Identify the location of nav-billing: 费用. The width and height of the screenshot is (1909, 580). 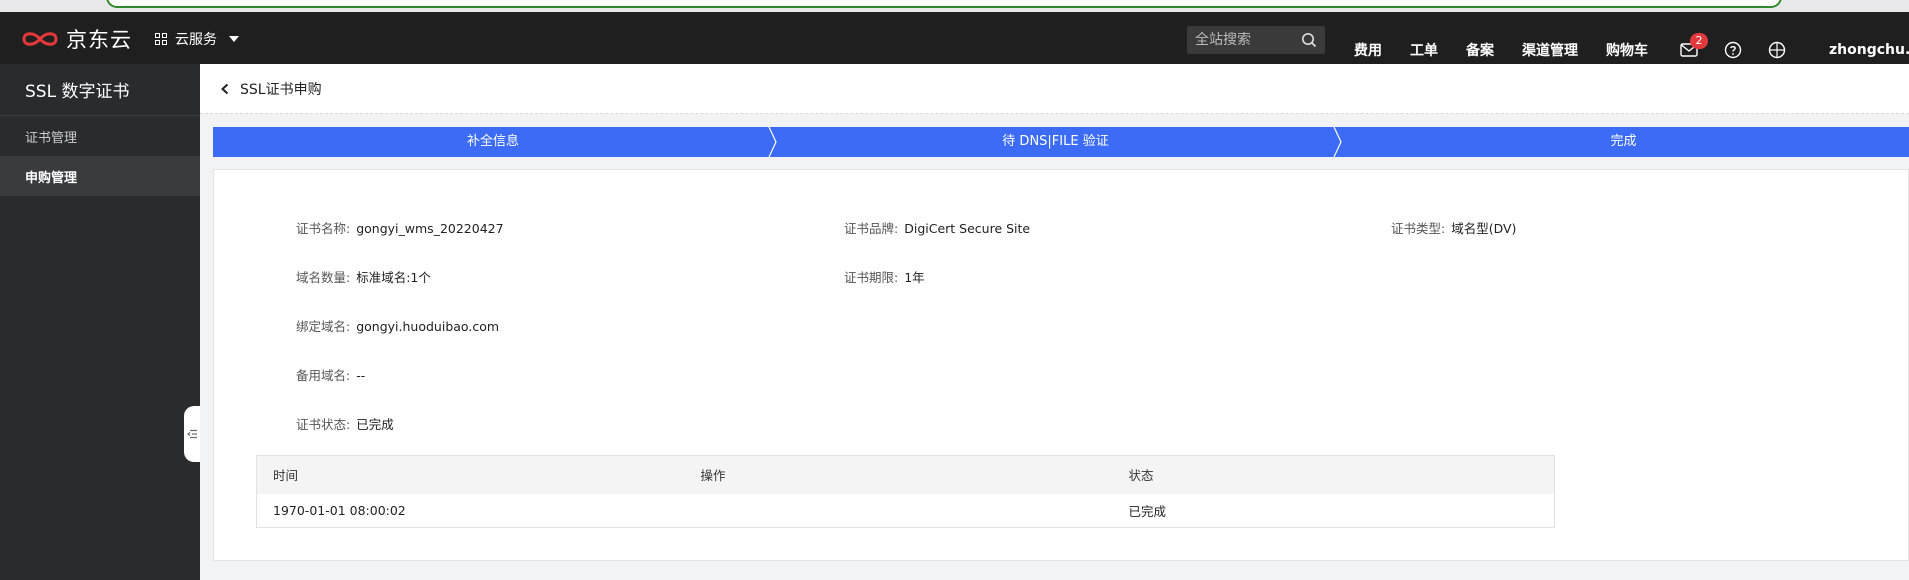
(1368, 50).